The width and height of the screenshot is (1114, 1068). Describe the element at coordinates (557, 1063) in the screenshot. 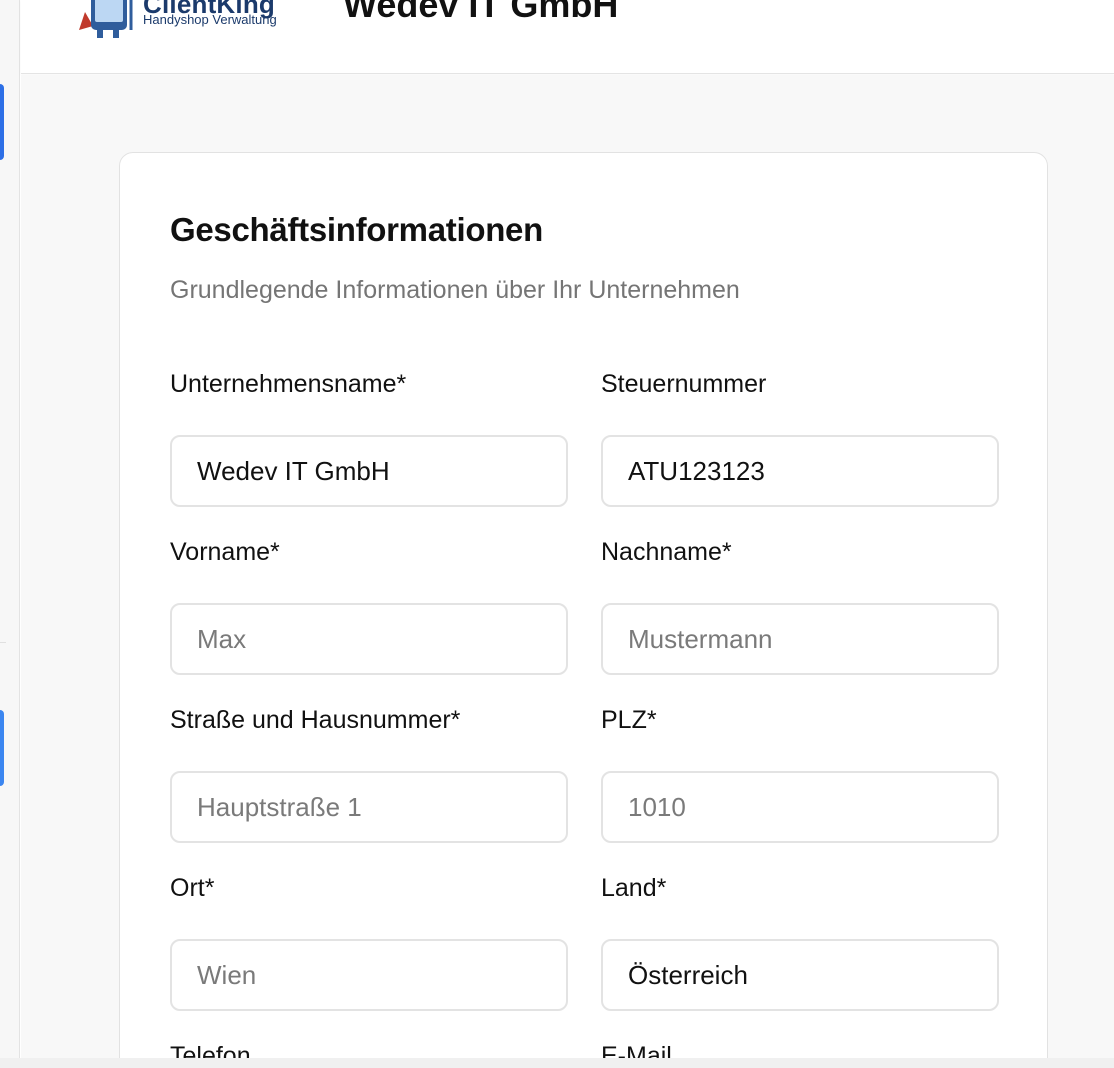

I see `viewport-bottom-edge` at that location.